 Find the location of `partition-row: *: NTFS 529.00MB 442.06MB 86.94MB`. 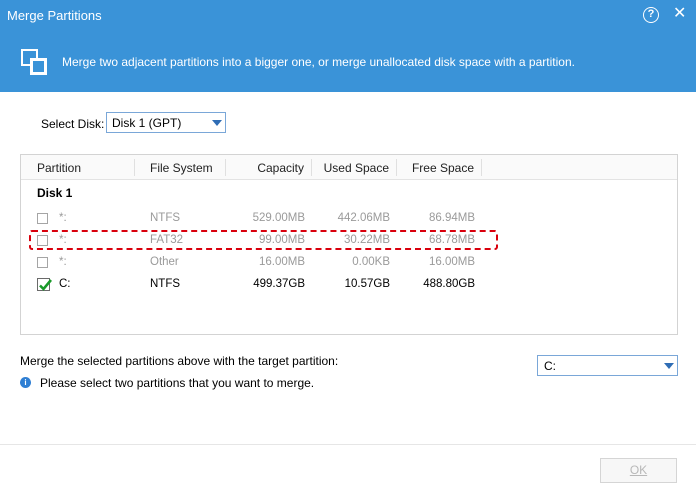

partition-row: *: NTFS 529.00MB 442.06MB 86.94MB is located at coordinates (349, 219).